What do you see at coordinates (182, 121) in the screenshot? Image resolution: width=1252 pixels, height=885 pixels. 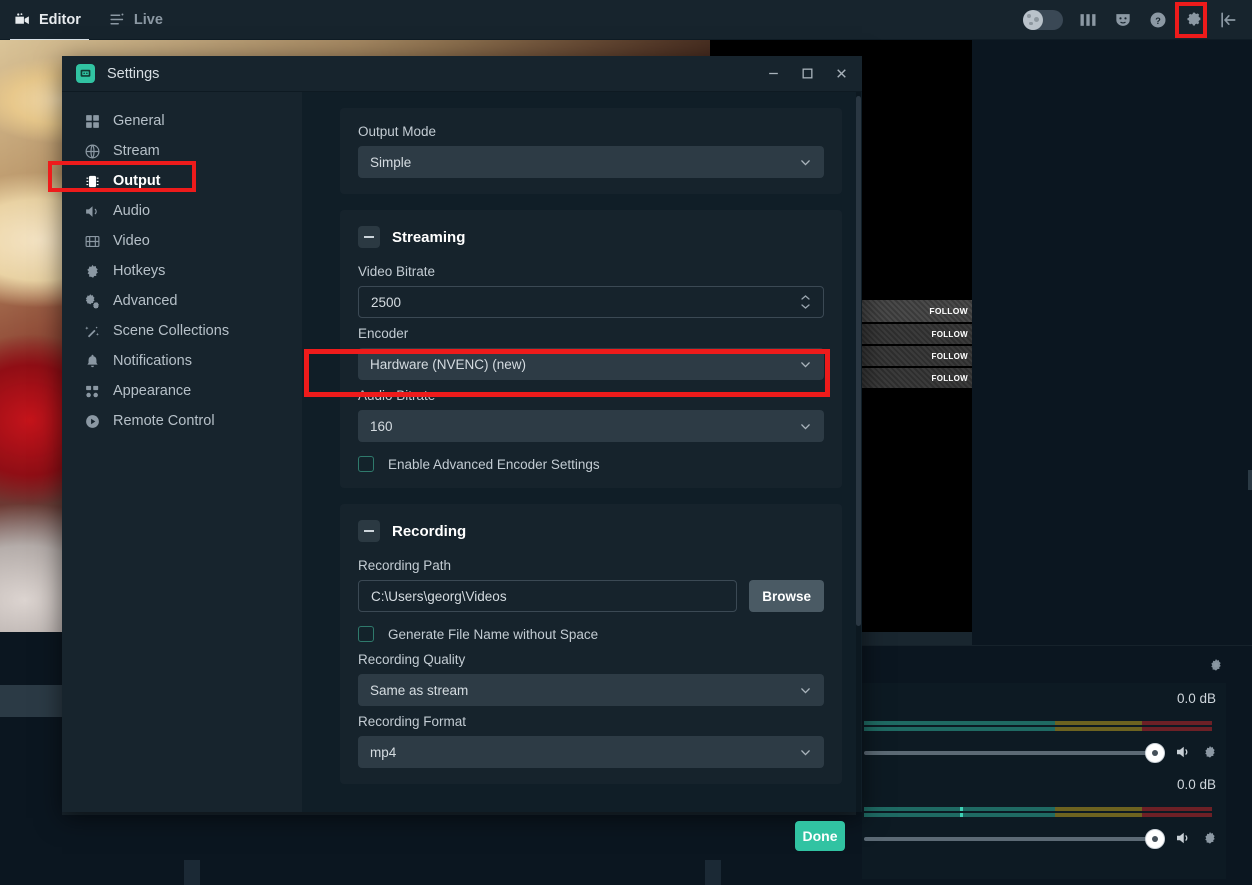 I see `sidebar-item-general: General` at bounding box center [182, 121].